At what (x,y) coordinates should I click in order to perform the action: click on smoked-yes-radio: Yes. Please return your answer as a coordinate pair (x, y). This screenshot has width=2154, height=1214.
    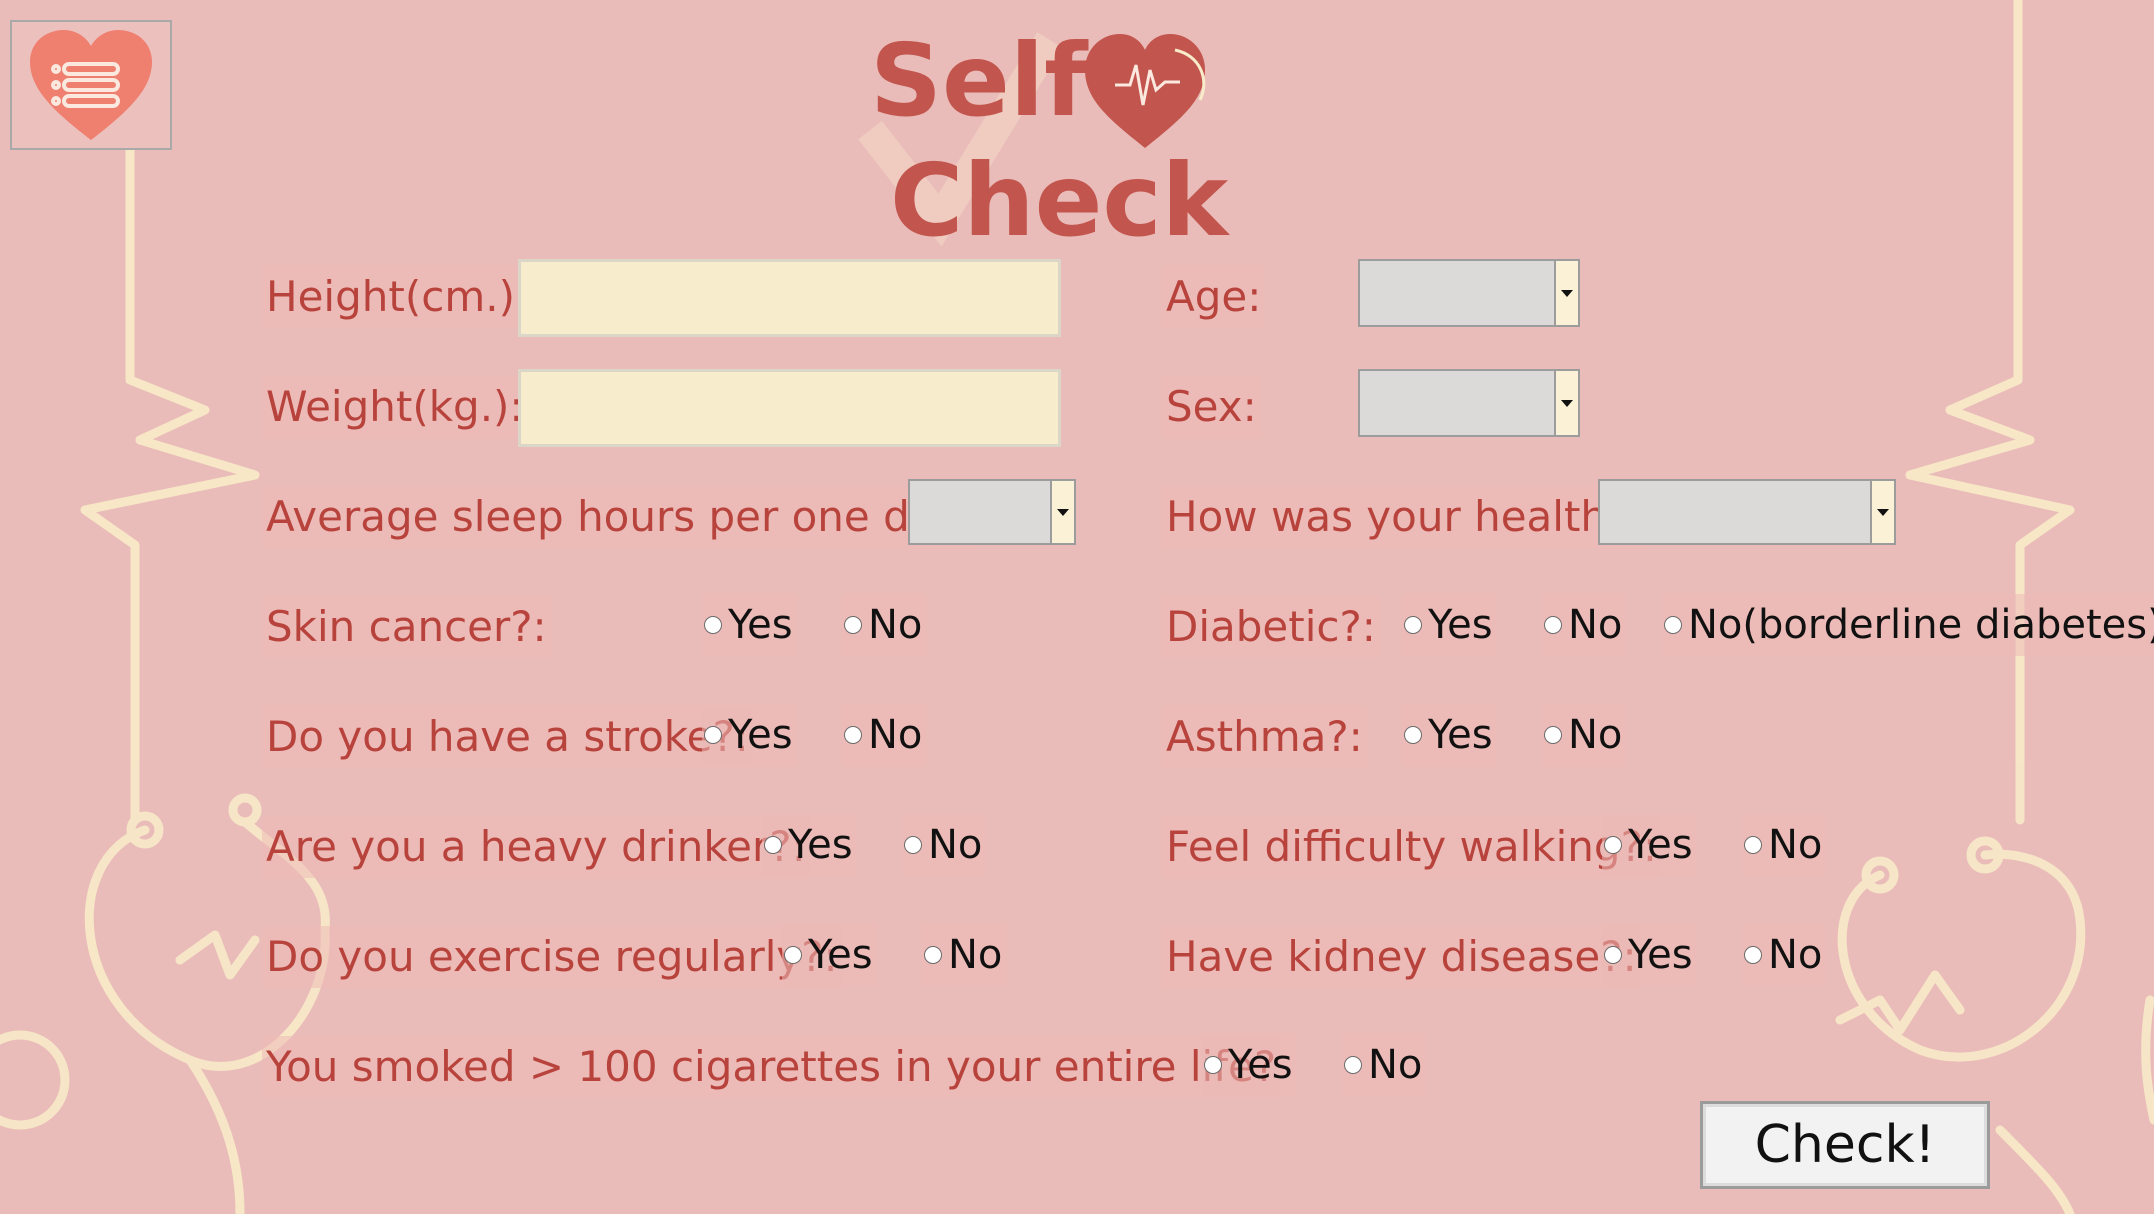
    Looking at the image, I should click on (1249, 1065).